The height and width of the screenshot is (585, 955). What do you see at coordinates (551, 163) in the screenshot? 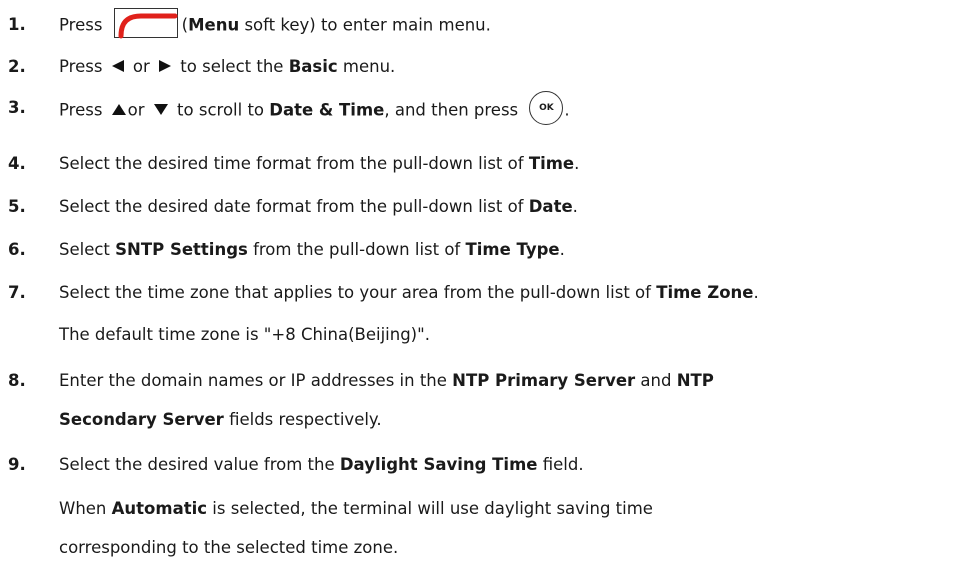
I see `bold-term: Time` at bounding box center [551, 163].